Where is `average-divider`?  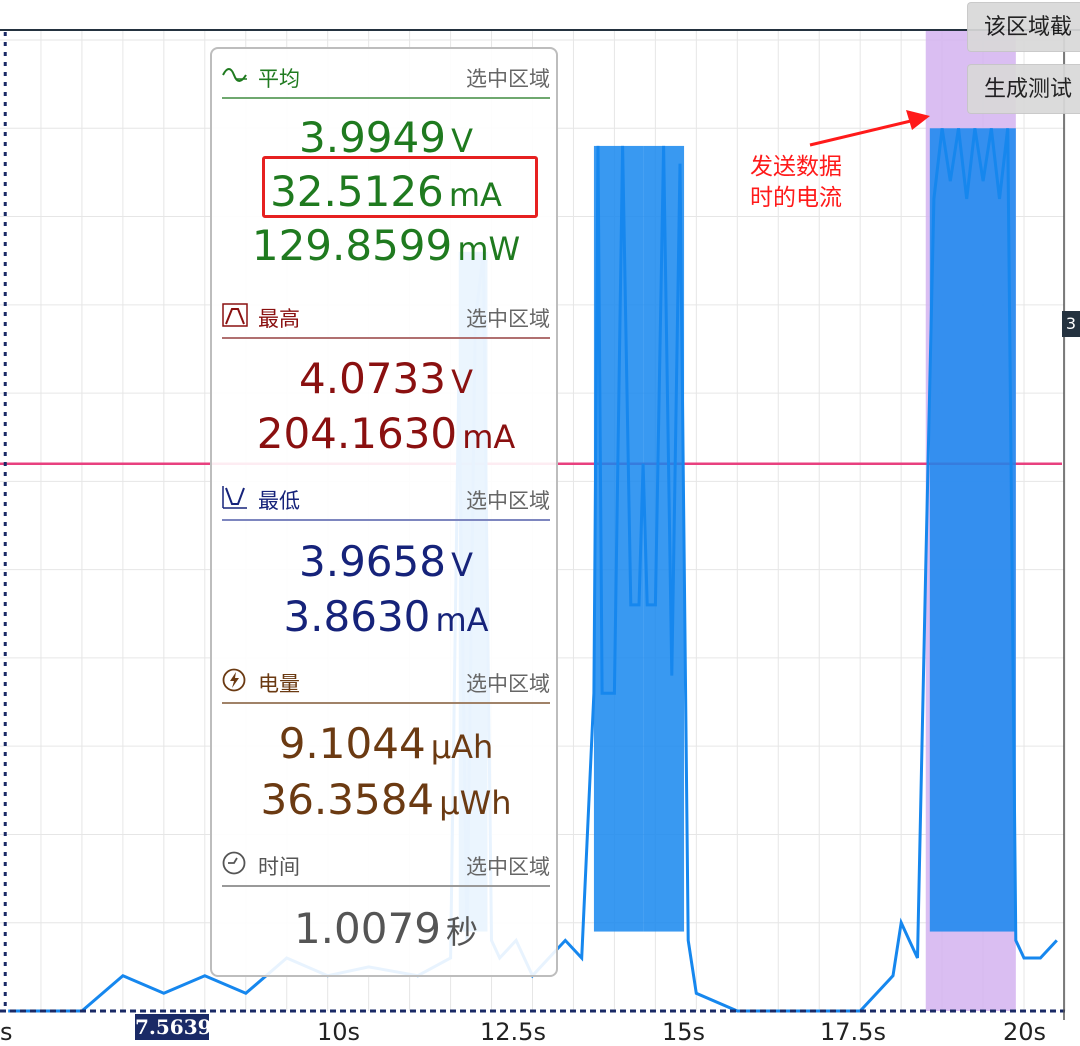
average-divider is located at coordinates (386, 98).